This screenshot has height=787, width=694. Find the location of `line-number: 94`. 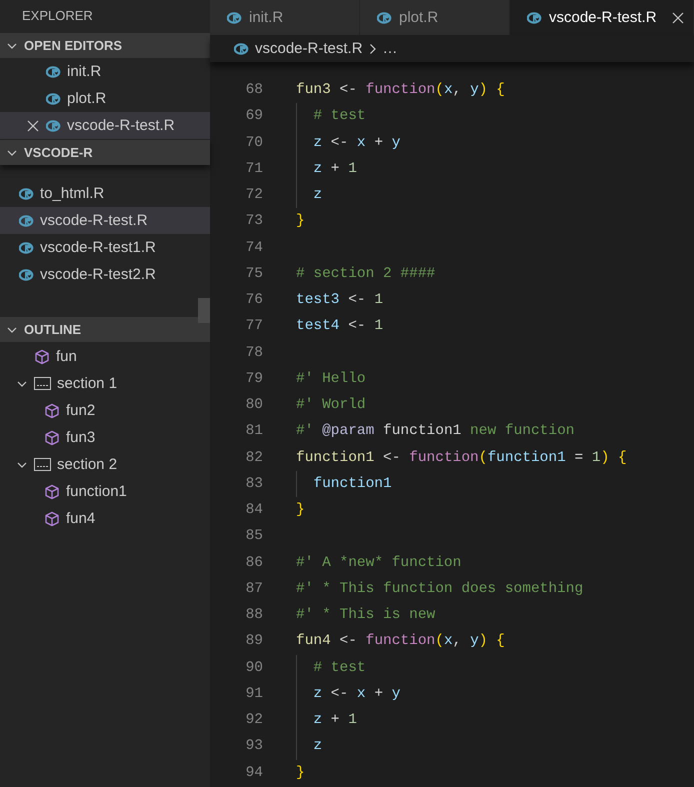

line-number: 94 is located at coordinates (253, 772).